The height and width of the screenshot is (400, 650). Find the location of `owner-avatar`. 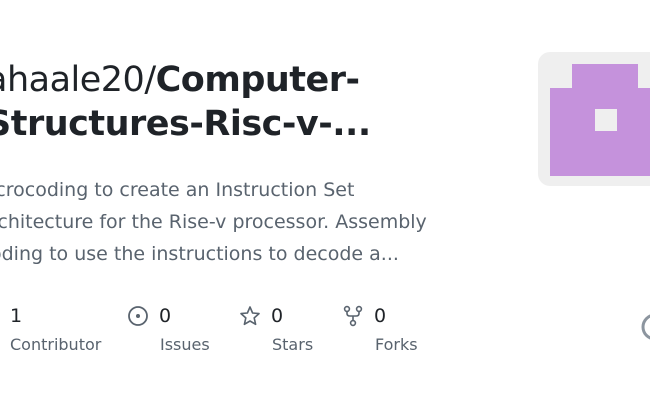

owner-avatar is located at coordinates (594, 119).